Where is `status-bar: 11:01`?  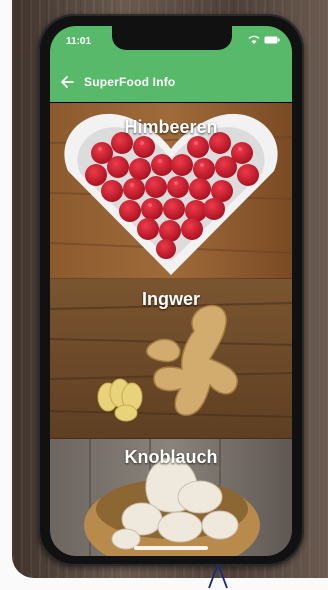
status-bar: 11:01 is located at coordinates (171, 44).